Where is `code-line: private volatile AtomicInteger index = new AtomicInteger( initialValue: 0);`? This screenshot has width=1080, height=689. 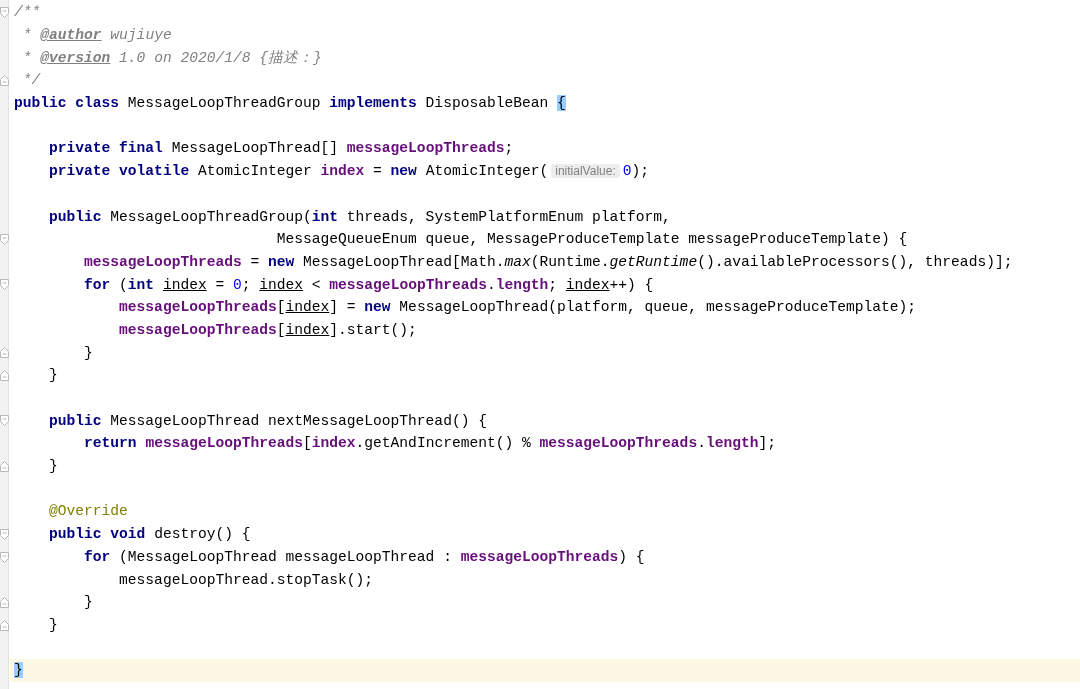
code-line: private volatile AtomicInteger index = new AtomicInteger( initialValue: 0); is located at coordinates (349, 172).